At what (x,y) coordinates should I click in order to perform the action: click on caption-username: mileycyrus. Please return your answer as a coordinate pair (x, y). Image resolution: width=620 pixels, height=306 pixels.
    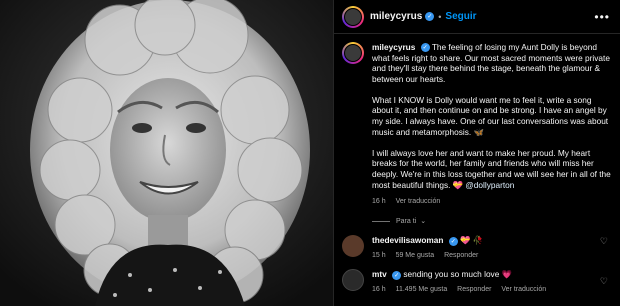
    Looking at the image, I should click on (393, 47).